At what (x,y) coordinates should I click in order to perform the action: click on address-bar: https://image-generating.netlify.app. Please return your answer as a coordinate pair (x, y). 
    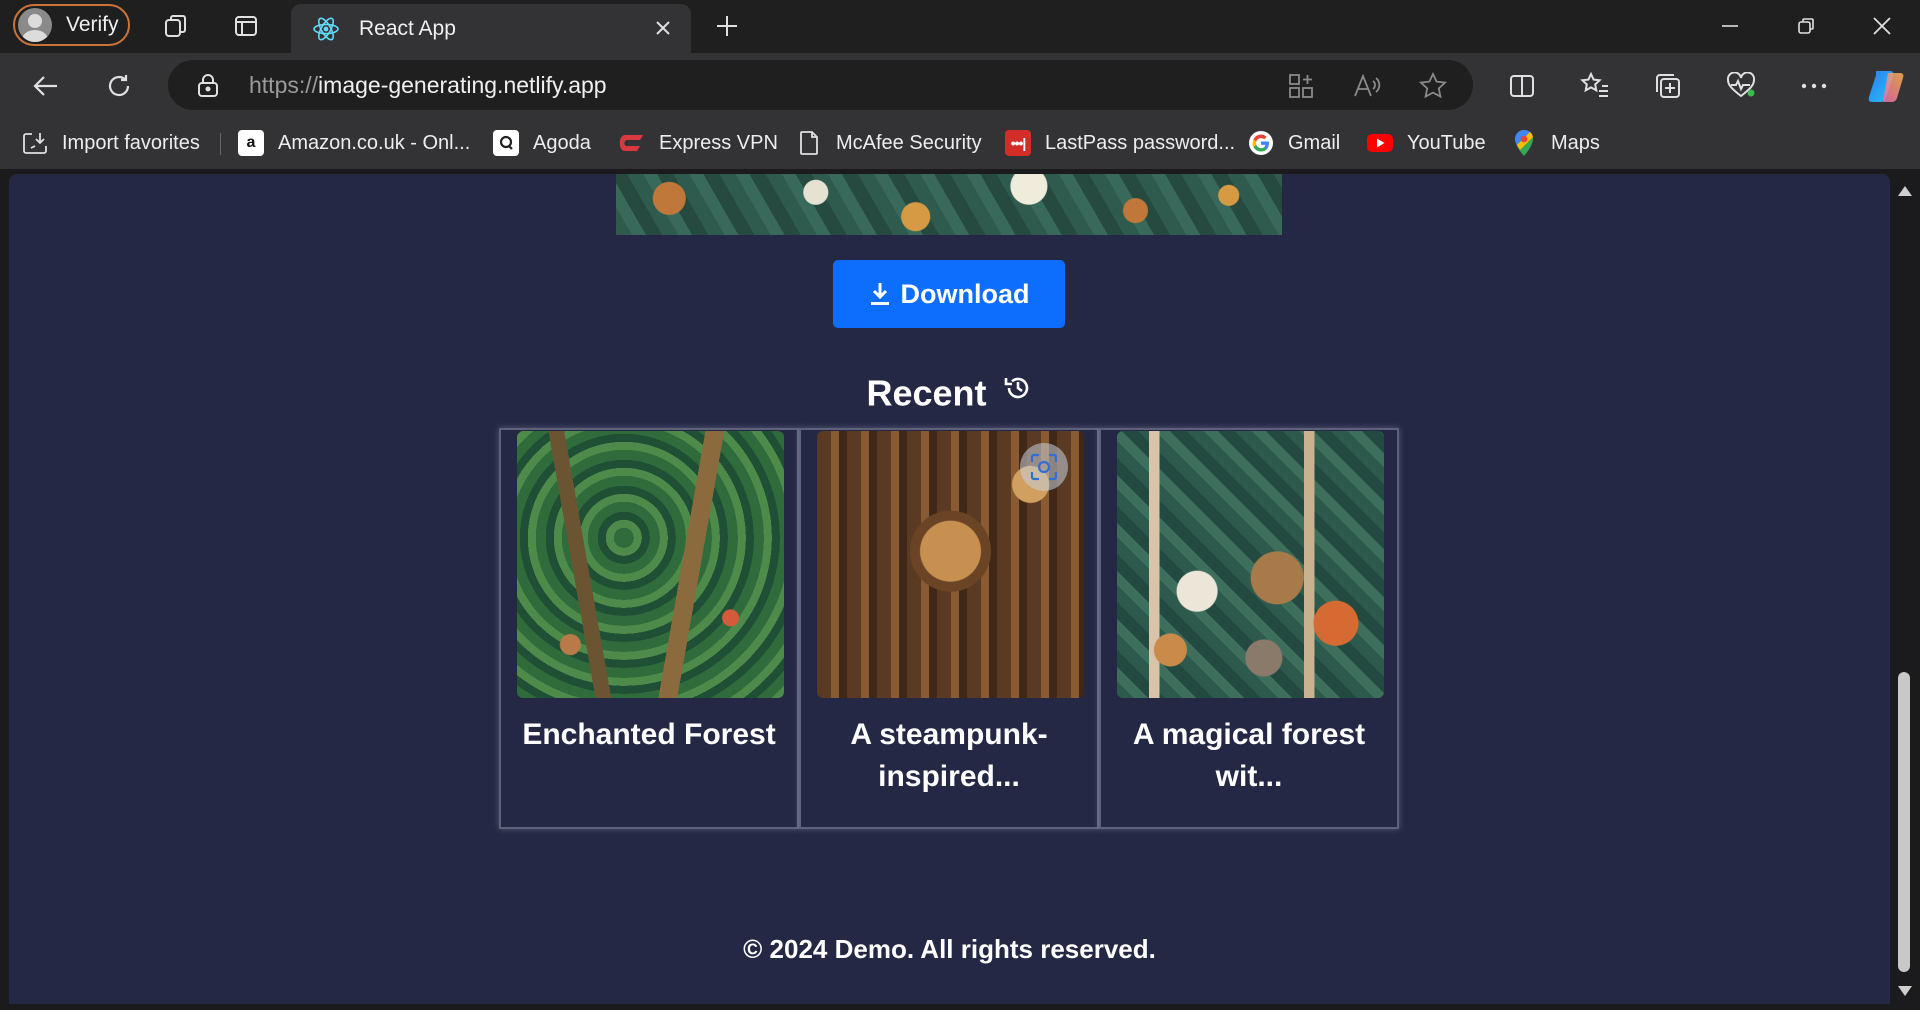
    Looking at the image, I should click on (820, 85).